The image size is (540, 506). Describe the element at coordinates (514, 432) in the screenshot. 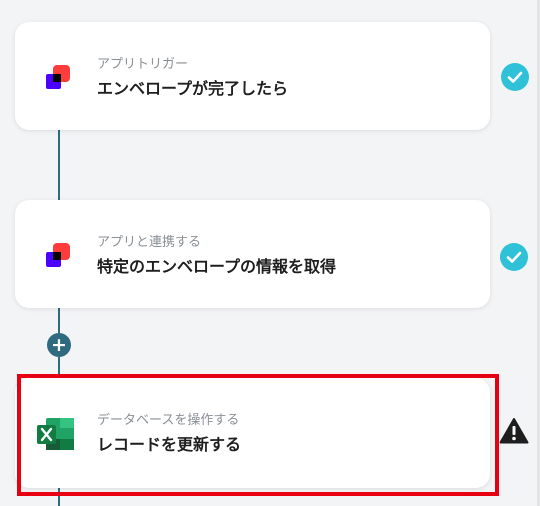

I see `warning-icon` at that location.